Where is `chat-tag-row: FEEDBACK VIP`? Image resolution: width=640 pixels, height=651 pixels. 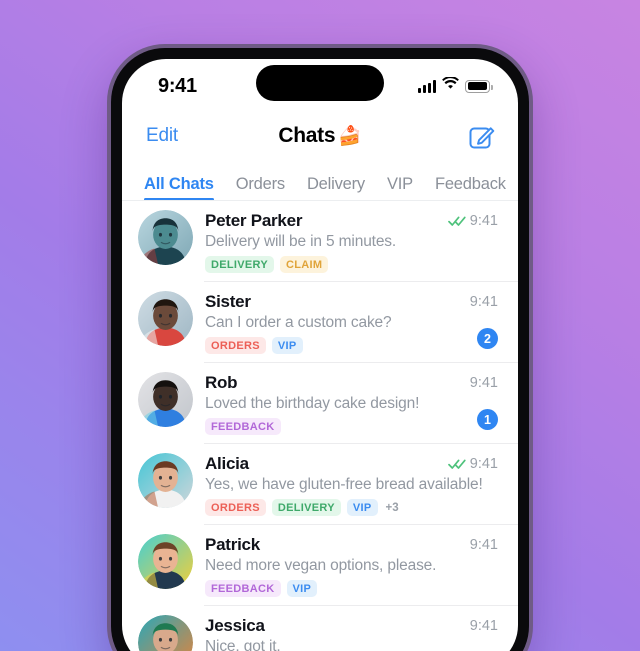
chat-tag-row: FEEDBACK VIP is located at coordinates (351, 588).